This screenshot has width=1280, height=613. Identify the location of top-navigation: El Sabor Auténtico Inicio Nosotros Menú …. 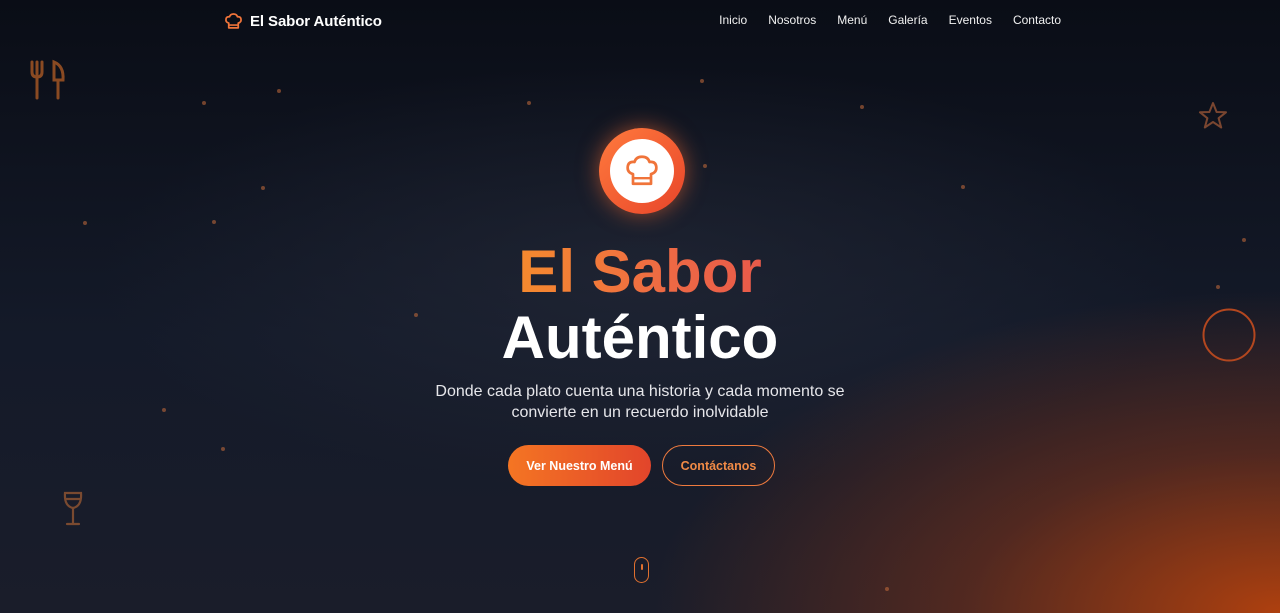
(640, 21).